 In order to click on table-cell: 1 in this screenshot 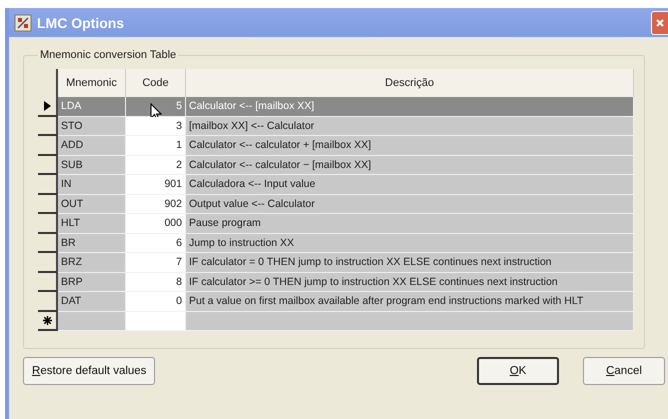, I will do `click(156, 146)`.